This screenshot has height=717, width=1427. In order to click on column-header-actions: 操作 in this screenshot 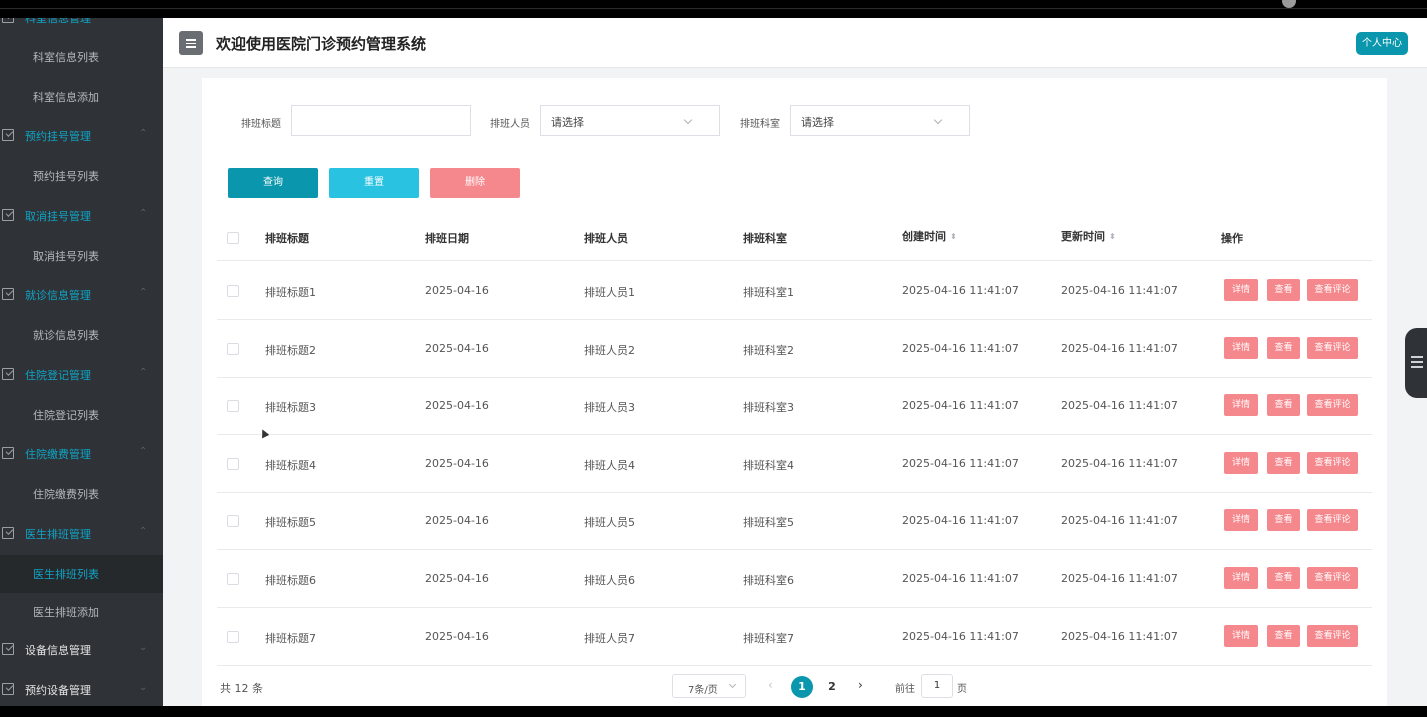, I will do `click(1232, 238)`.